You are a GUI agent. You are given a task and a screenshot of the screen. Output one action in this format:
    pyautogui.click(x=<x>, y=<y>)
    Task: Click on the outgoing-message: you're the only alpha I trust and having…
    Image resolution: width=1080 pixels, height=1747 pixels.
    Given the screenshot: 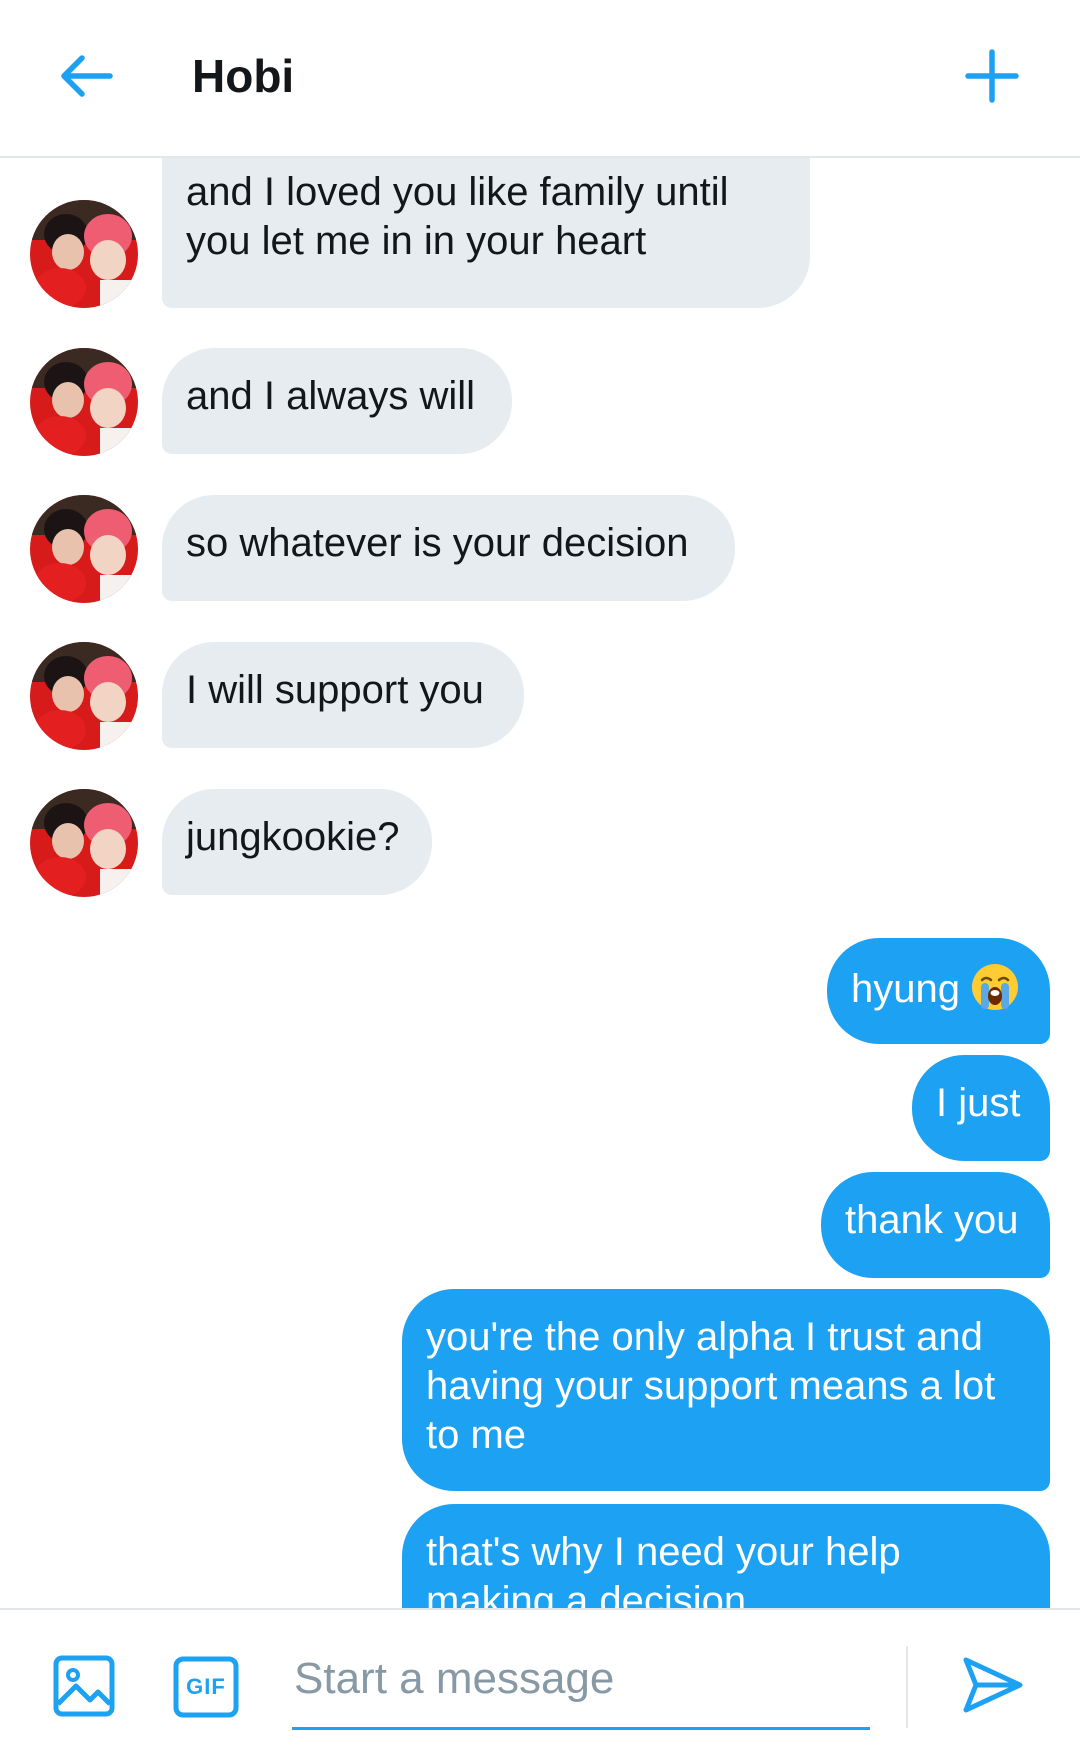 What is the action you would take?
    pyautogui.click(x=726, y=1390)
    